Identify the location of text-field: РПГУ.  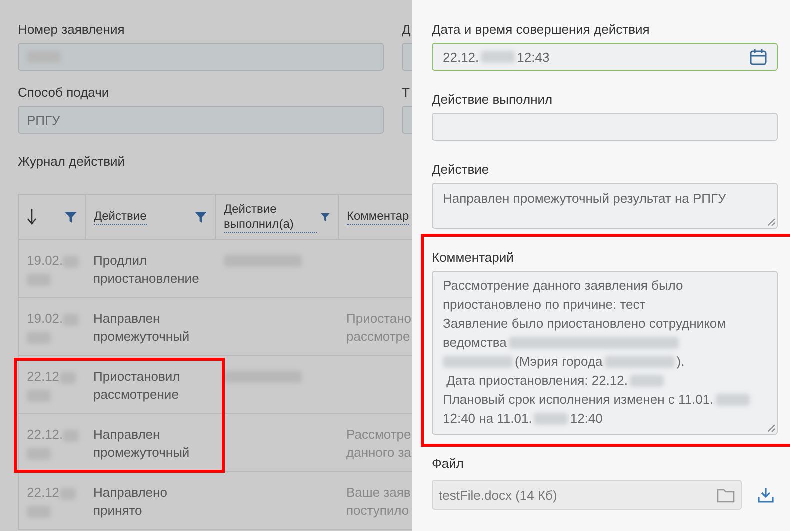
(201, 120).